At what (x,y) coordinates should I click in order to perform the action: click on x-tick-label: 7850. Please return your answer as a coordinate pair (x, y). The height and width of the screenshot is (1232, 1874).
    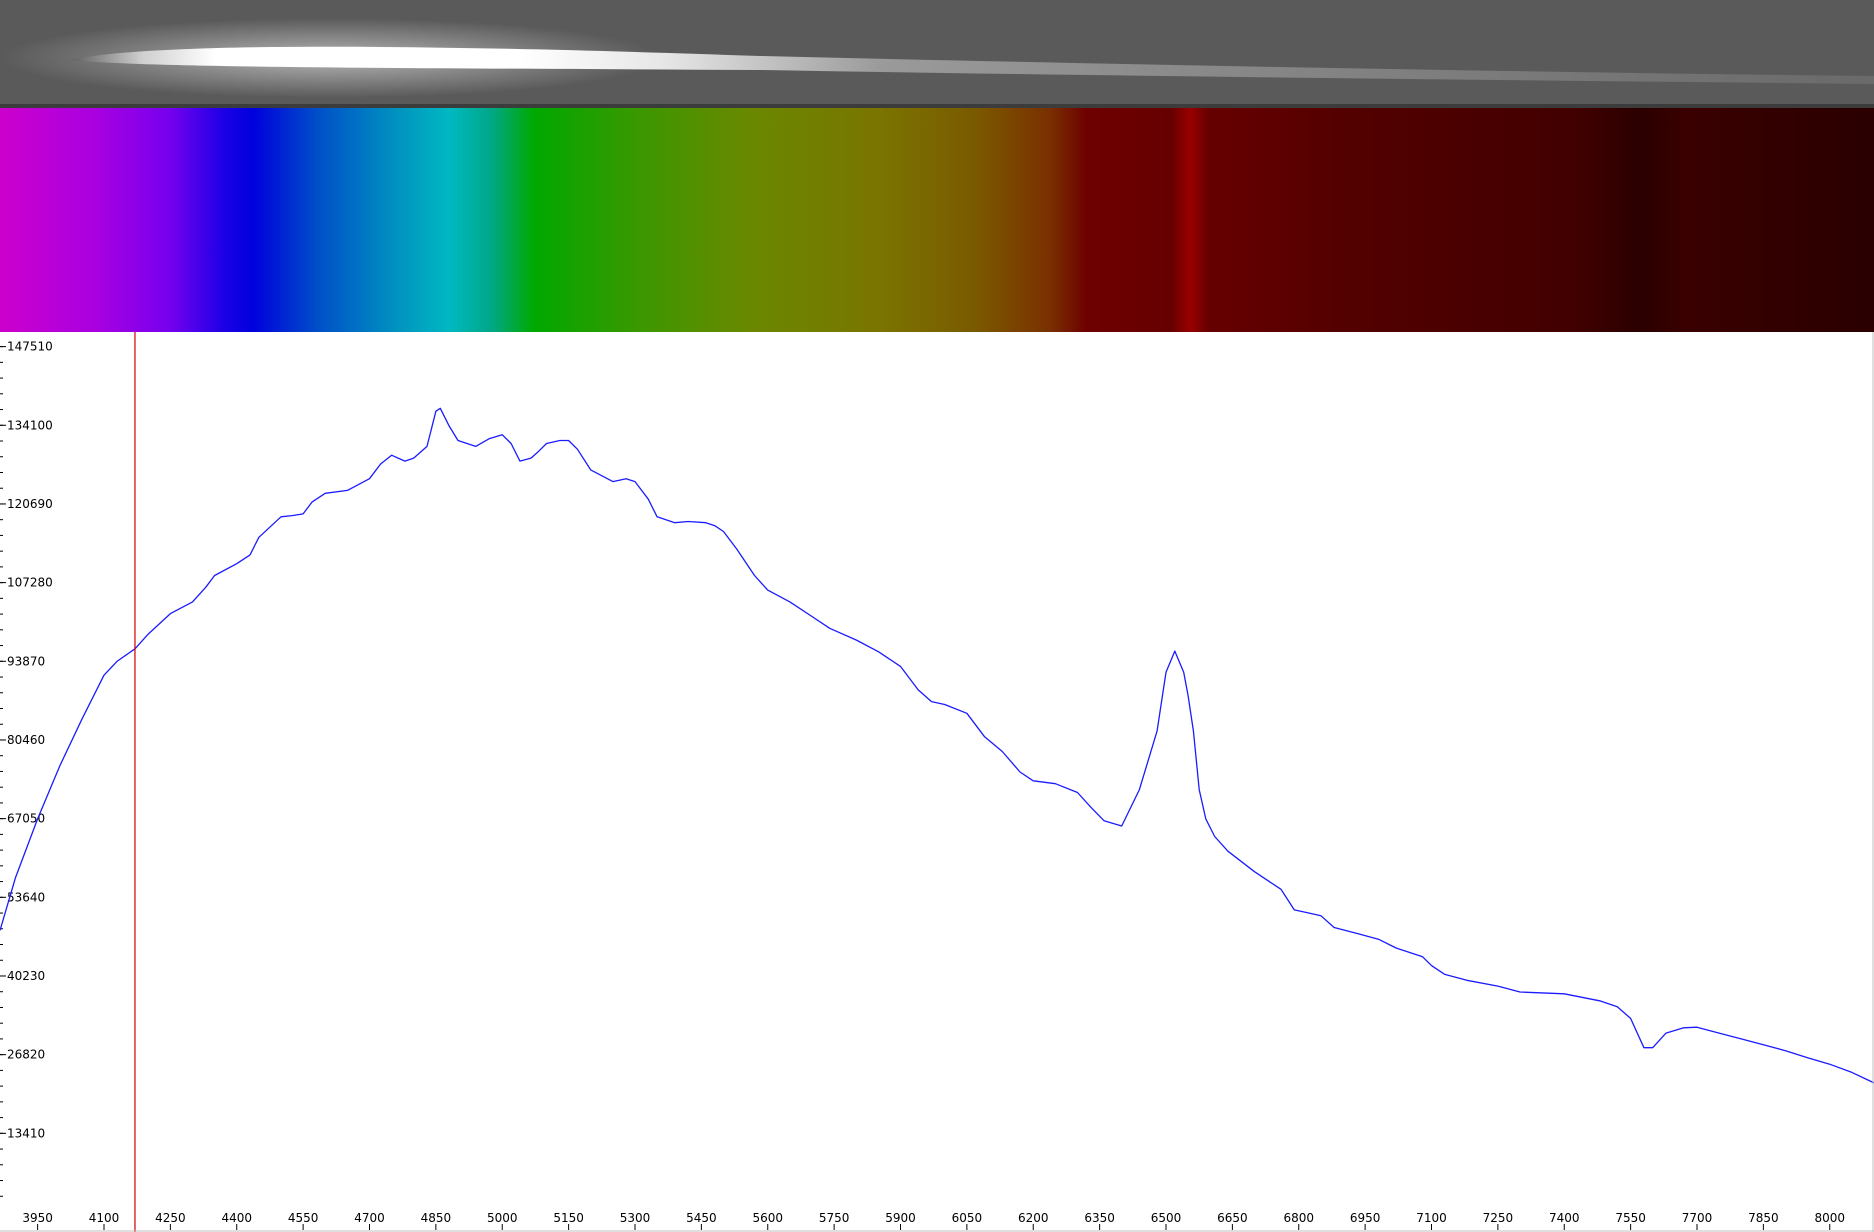
    Looking at the image, I should click on (1763, 1218).